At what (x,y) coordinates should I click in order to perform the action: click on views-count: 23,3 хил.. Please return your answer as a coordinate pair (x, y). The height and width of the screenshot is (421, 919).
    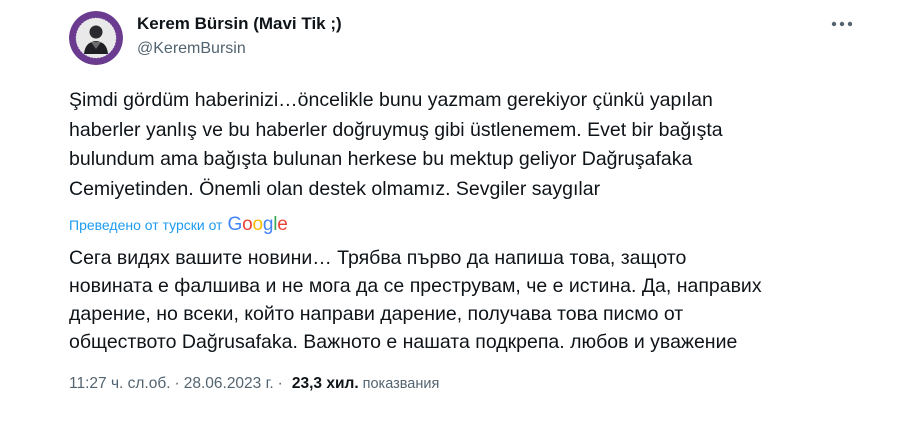
    Looking at the image, I should click on (325, 384).